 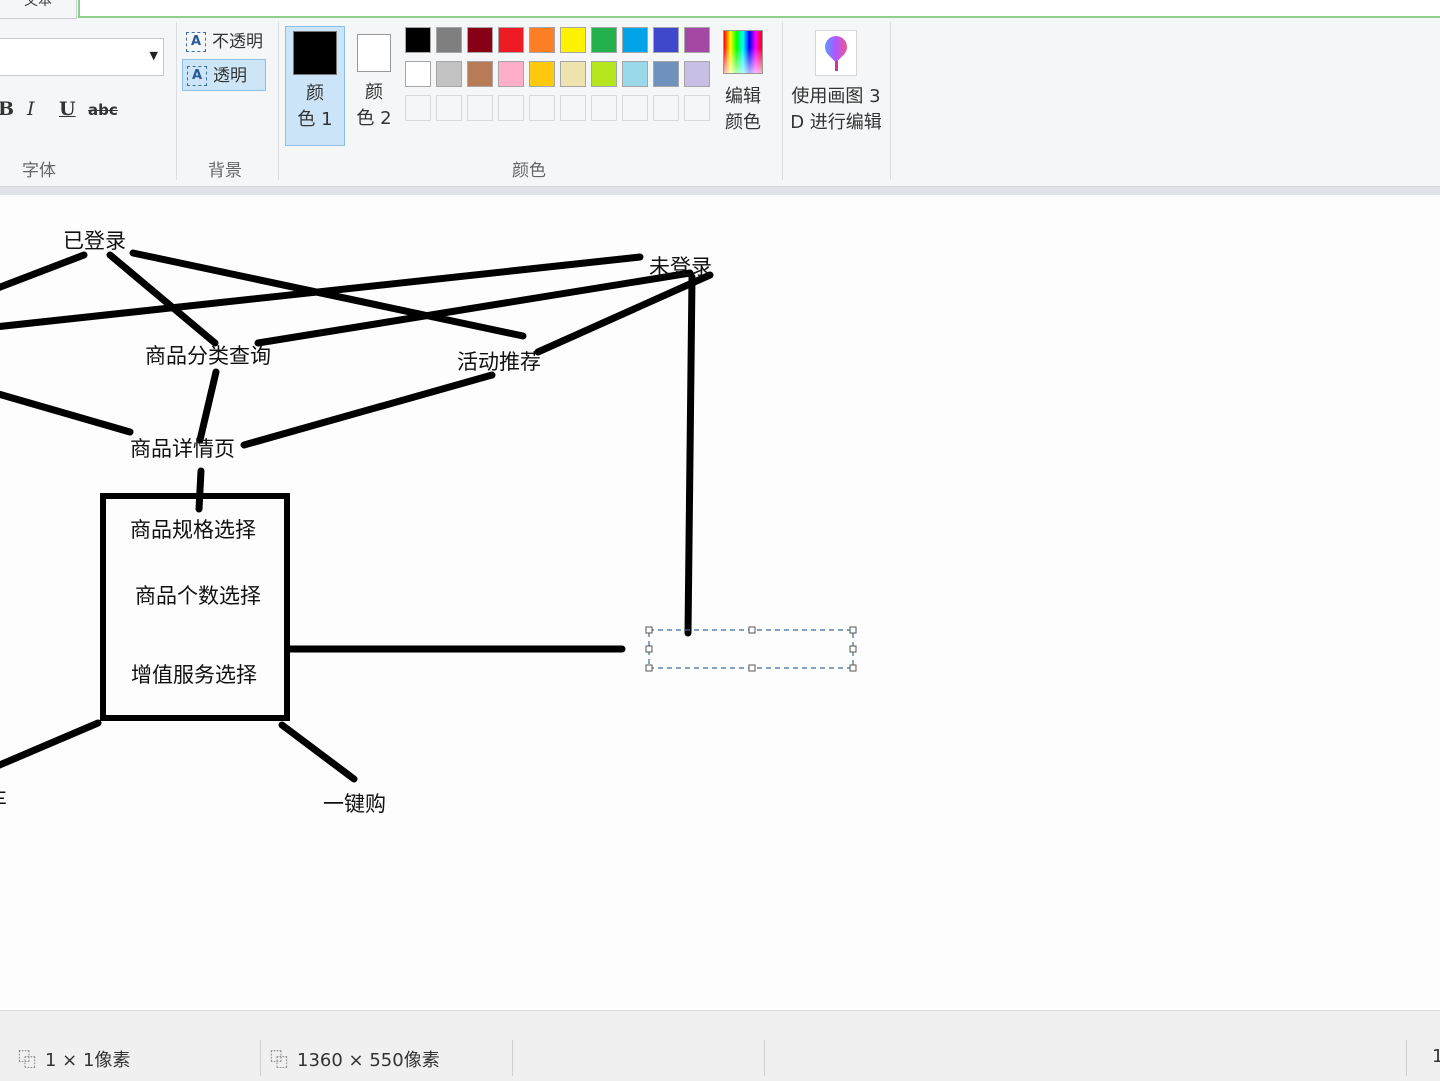 I want to click on node-logged-in: 已登录, so click(x=94, y=241).